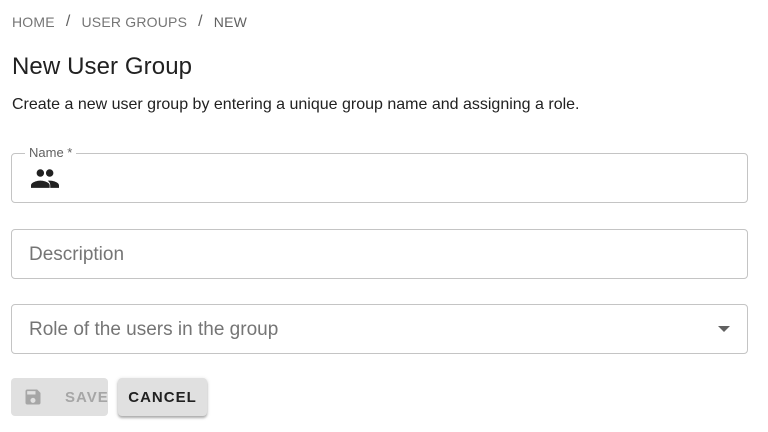  I want to click on breadcrumb: HOME / USER GROUPS / NEW, so click(129, 22).